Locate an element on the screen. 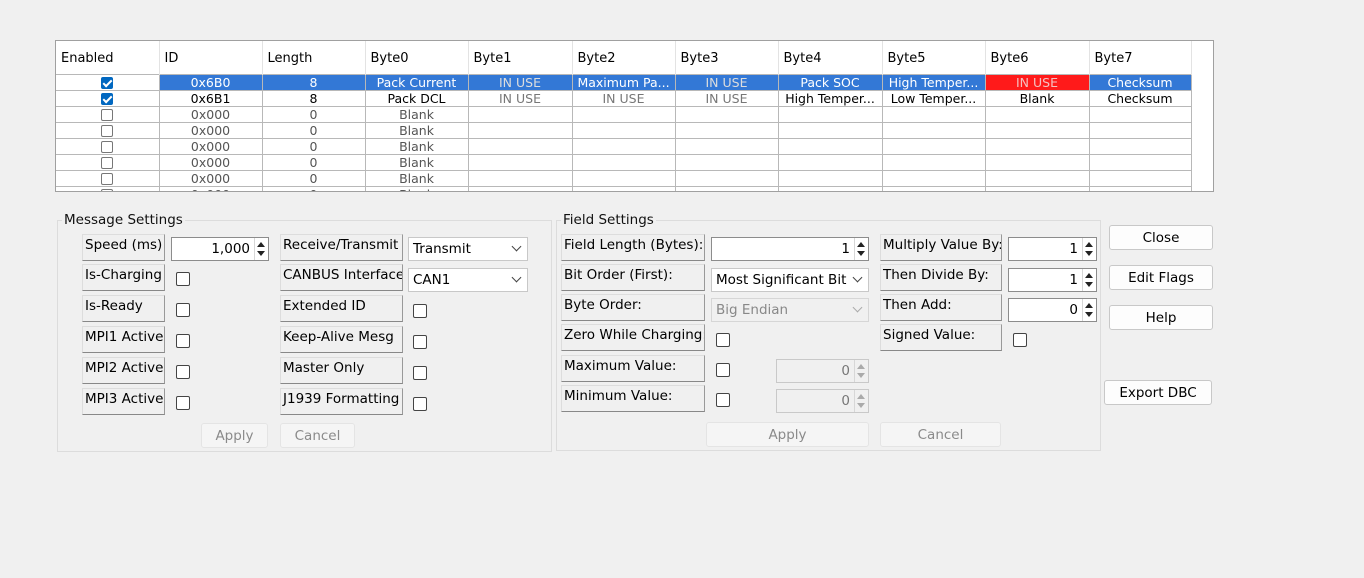 This screenshot has width=1364, height=578. mpi2-active-checkbox is located at coordinates (183, 372).